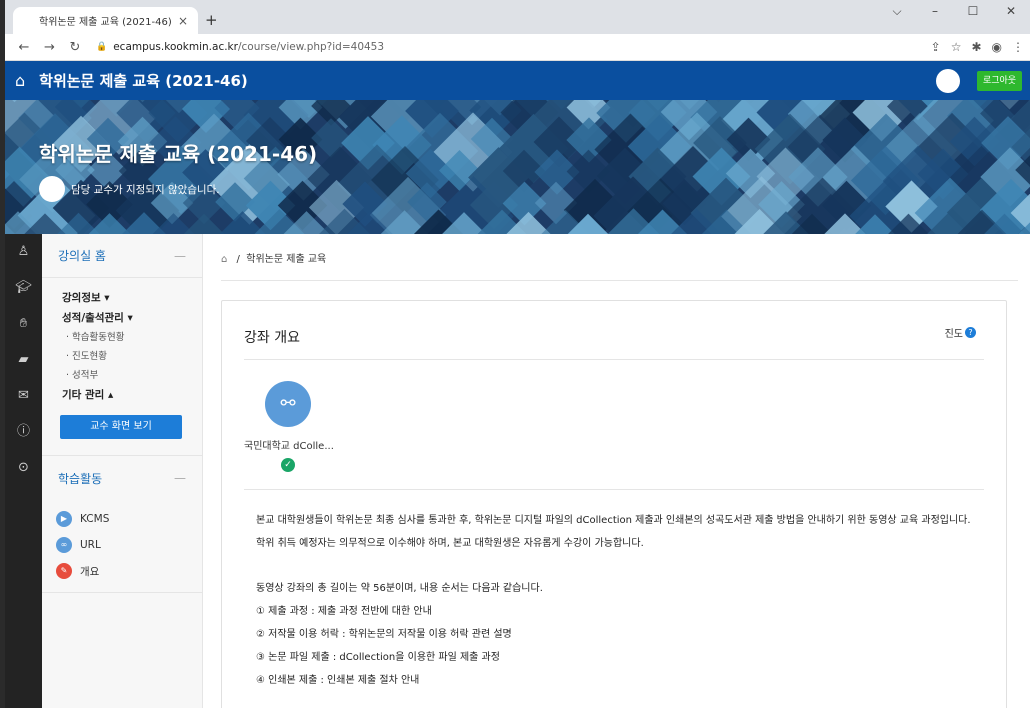 The height and width of the screenshot is (708, 1030). Describe the element at coordinates (378, 657) in the screenshot. I see `description-line: ③ 논문 파일 제출 : dCollection을 이용한 파일 제출 과정` at that location.